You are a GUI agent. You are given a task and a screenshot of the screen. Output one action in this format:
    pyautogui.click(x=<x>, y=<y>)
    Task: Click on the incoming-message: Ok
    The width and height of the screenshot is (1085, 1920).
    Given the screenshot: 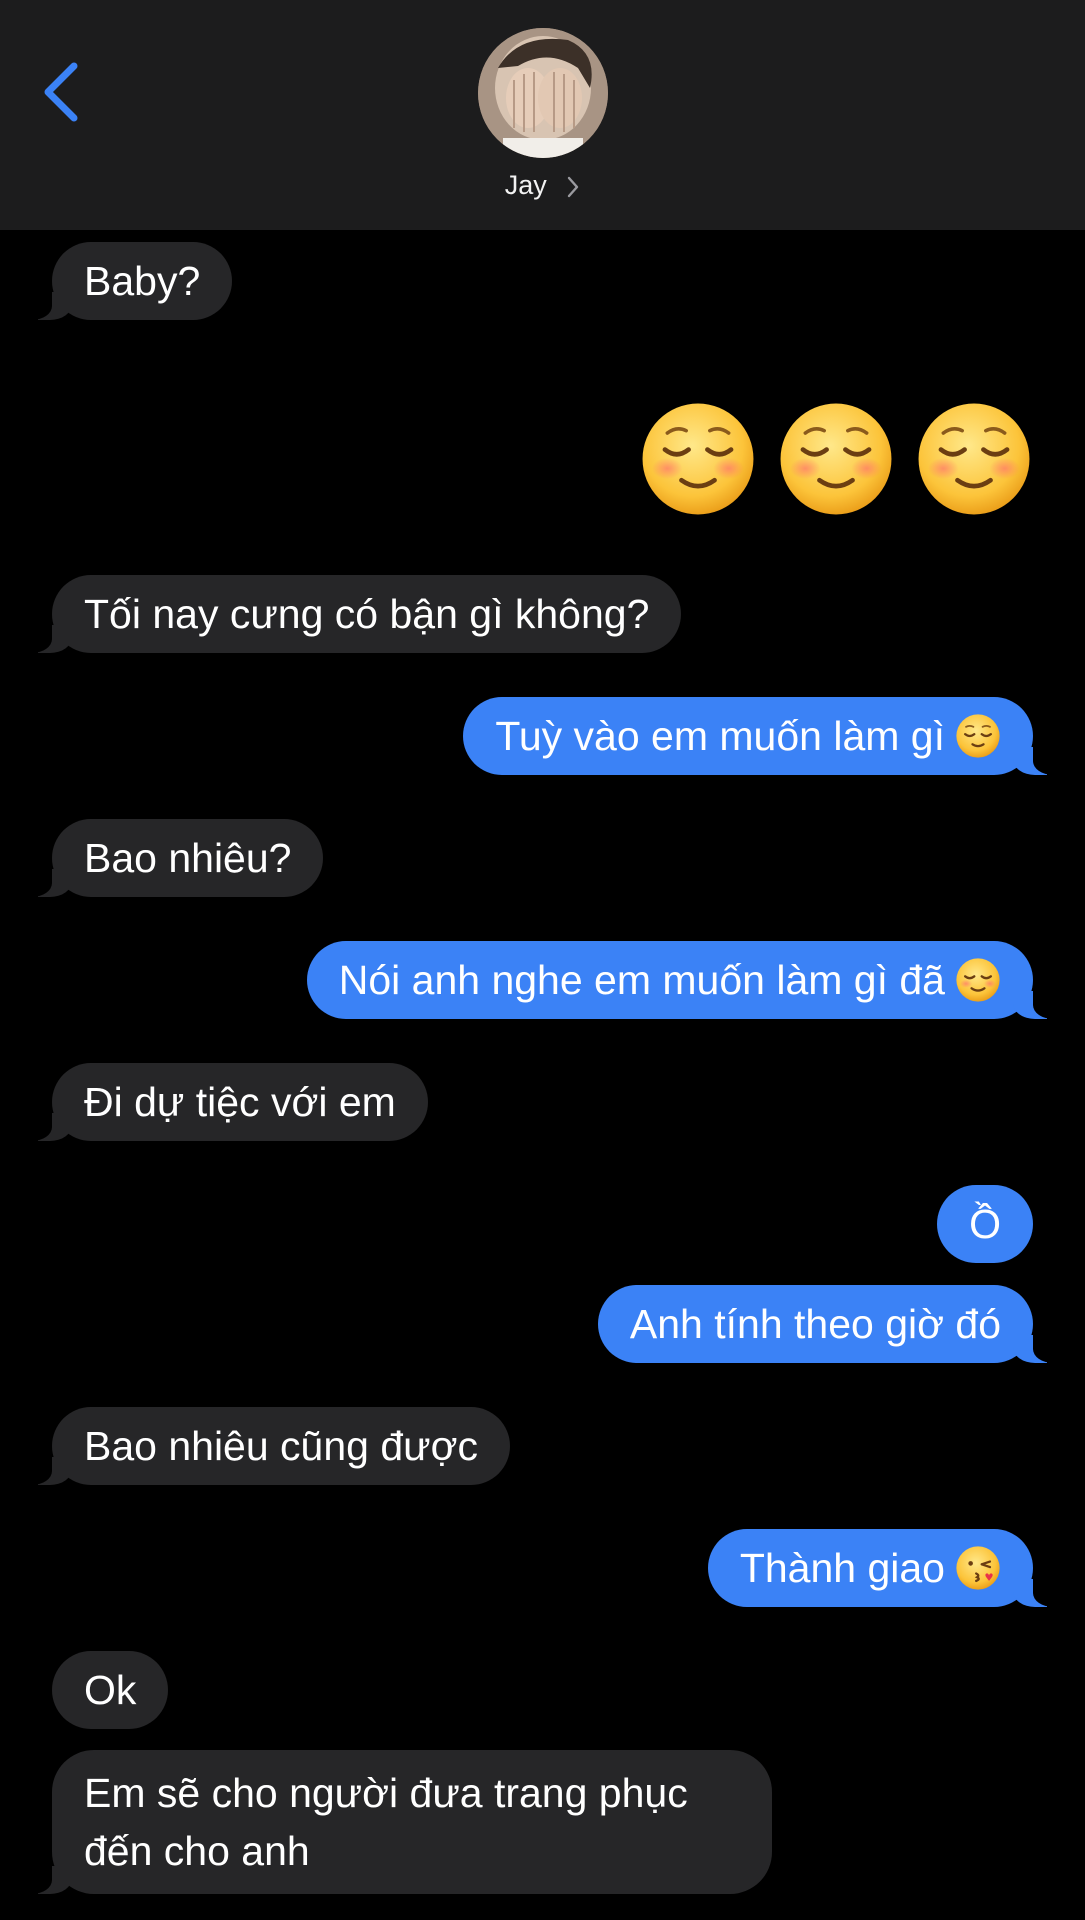 What is the action you would take?
    pyautogui.click(x=110, y=1690)
    